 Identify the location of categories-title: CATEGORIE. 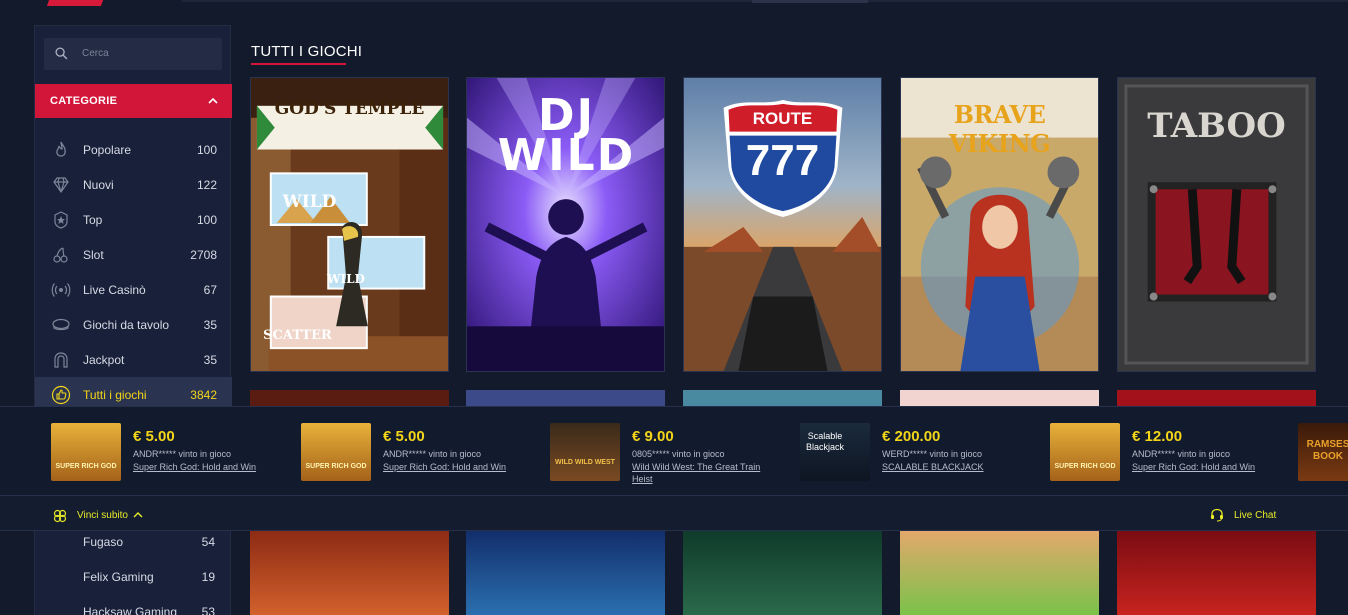
(84, 101).